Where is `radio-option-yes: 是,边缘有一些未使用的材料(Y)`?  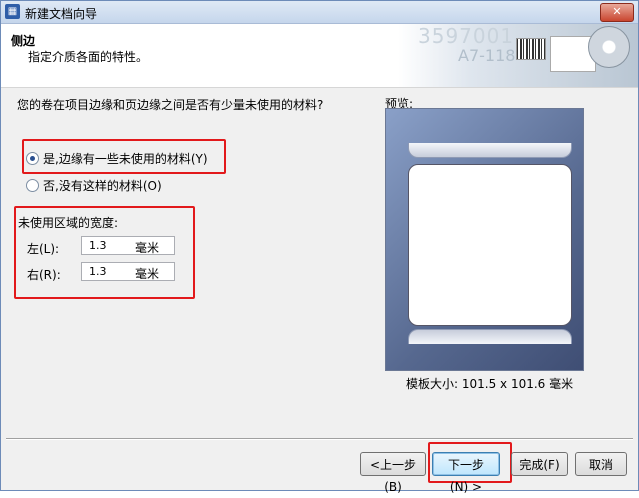
radio-option-yes: 是,边缘有一些未使用的材料(Y) is located at coordinates (117, 159).